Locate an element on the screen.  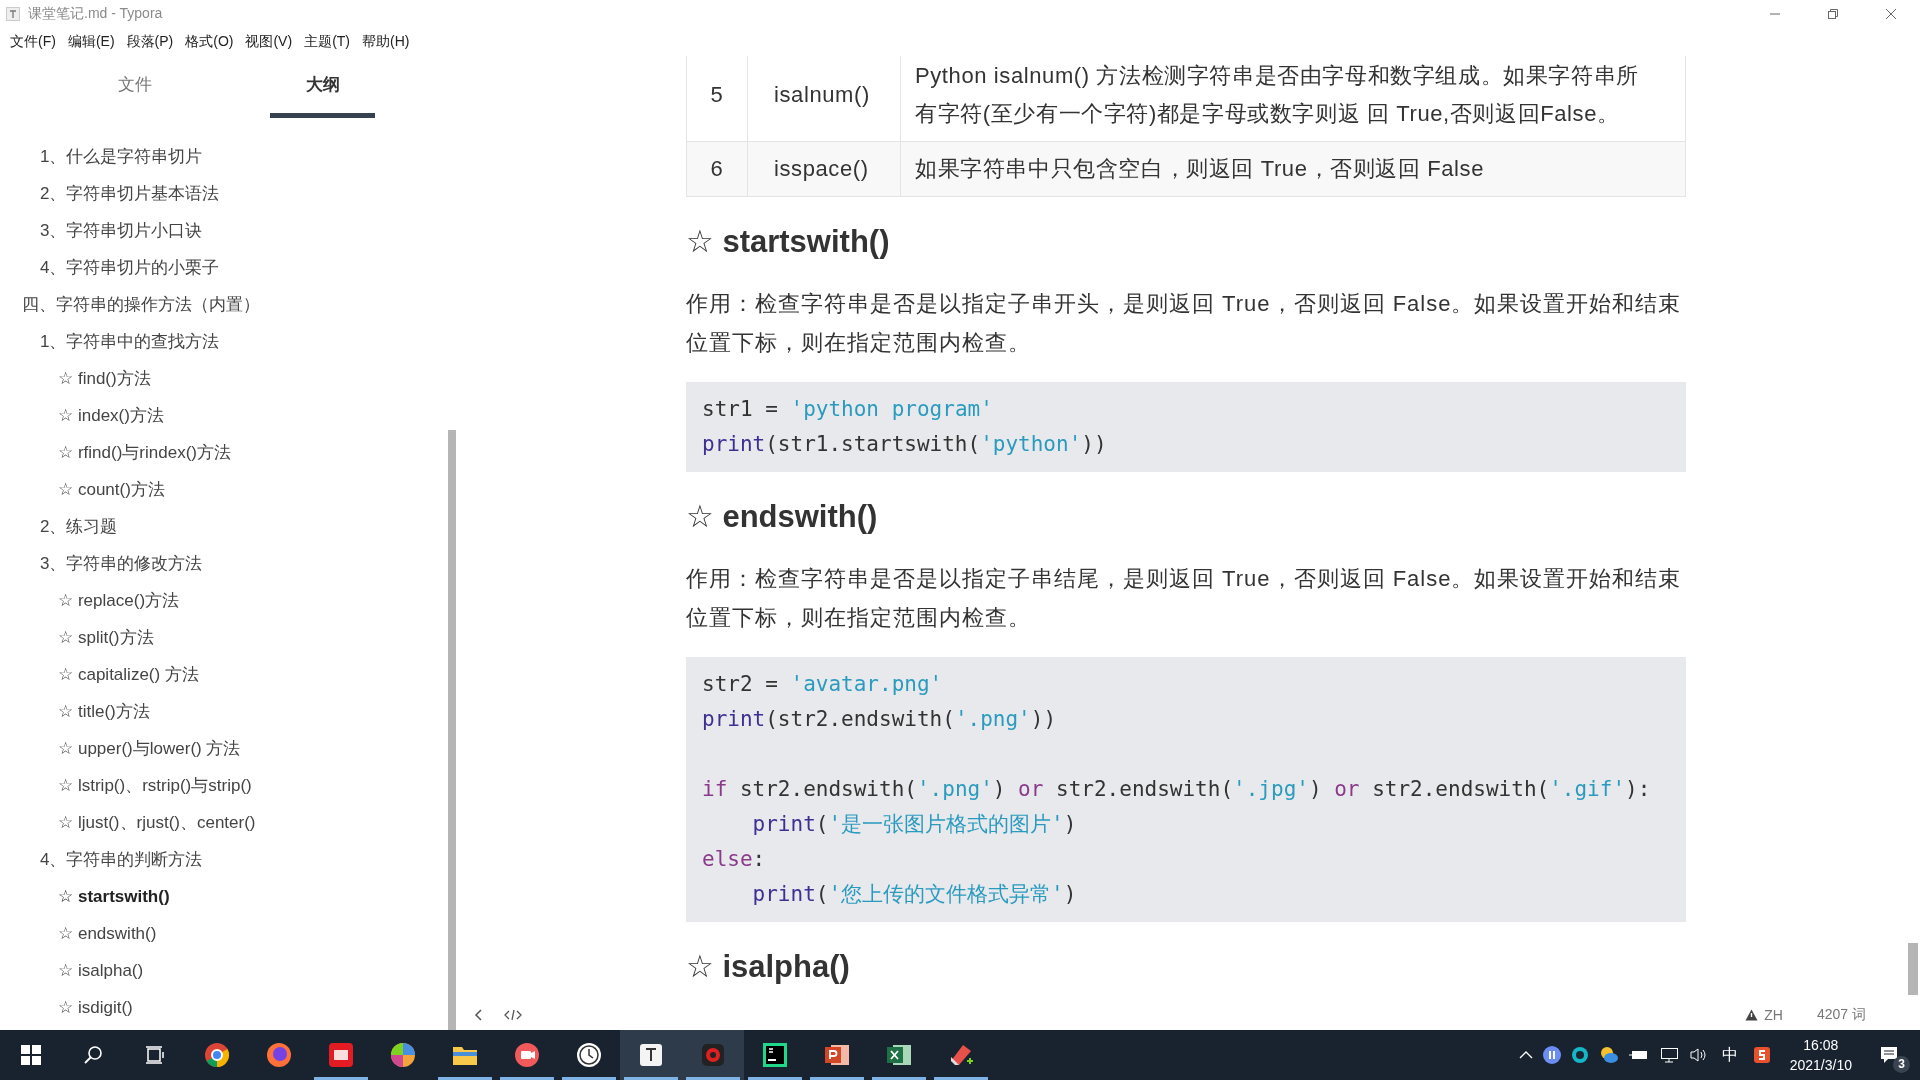
outline-item: ☆ index()方法 is located at coordinates (230, 415).